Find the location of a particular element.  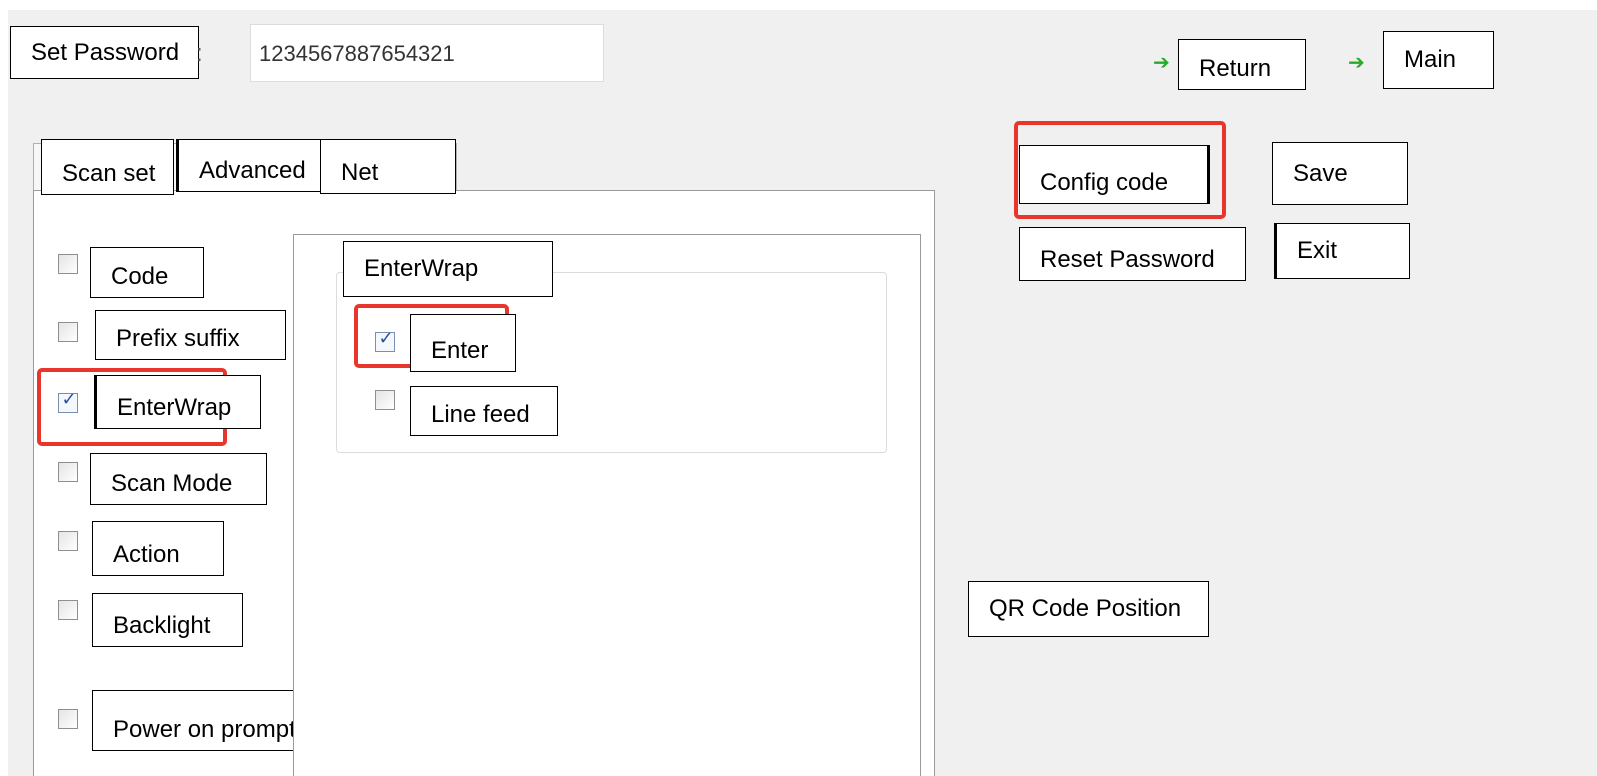

tab-net: Net is located at coordinates (388, 166).